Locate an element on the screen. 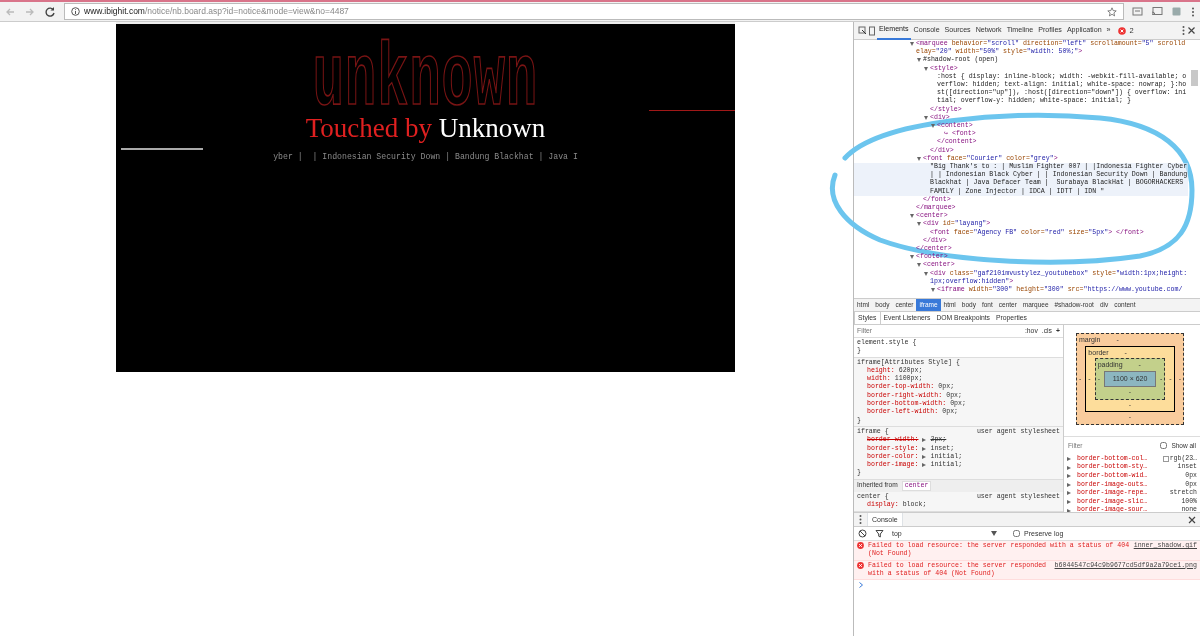 The width and height of the screenshot is (1200, 636). info-icon is located at coordinates (75, 11).